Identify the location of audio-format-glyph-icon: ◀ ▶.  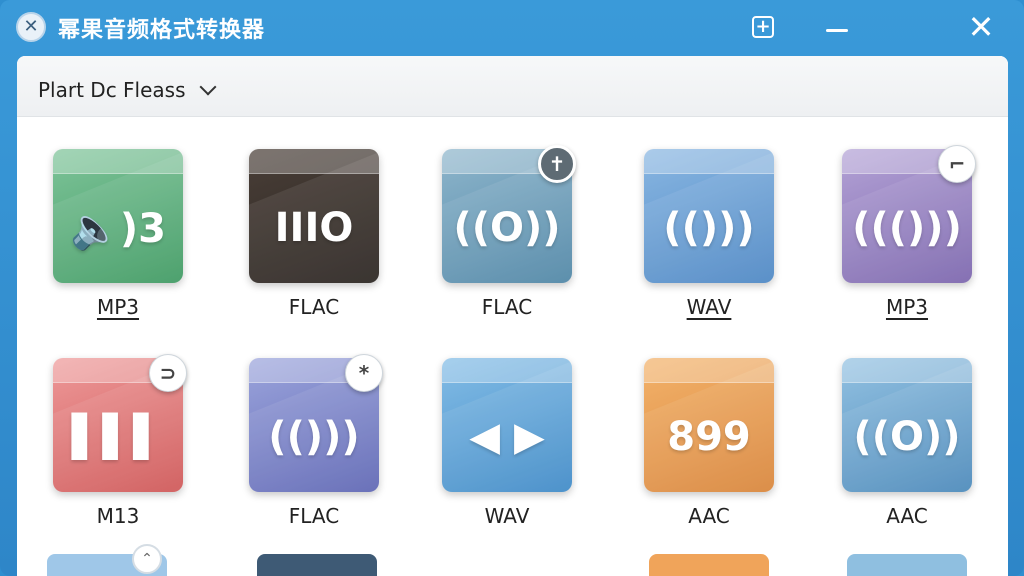
(507, 437).